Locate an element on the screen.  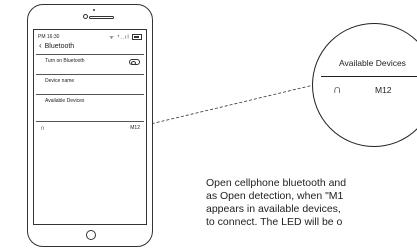
device-list-item: ∩ M12 is located at coordinates (90, 128).